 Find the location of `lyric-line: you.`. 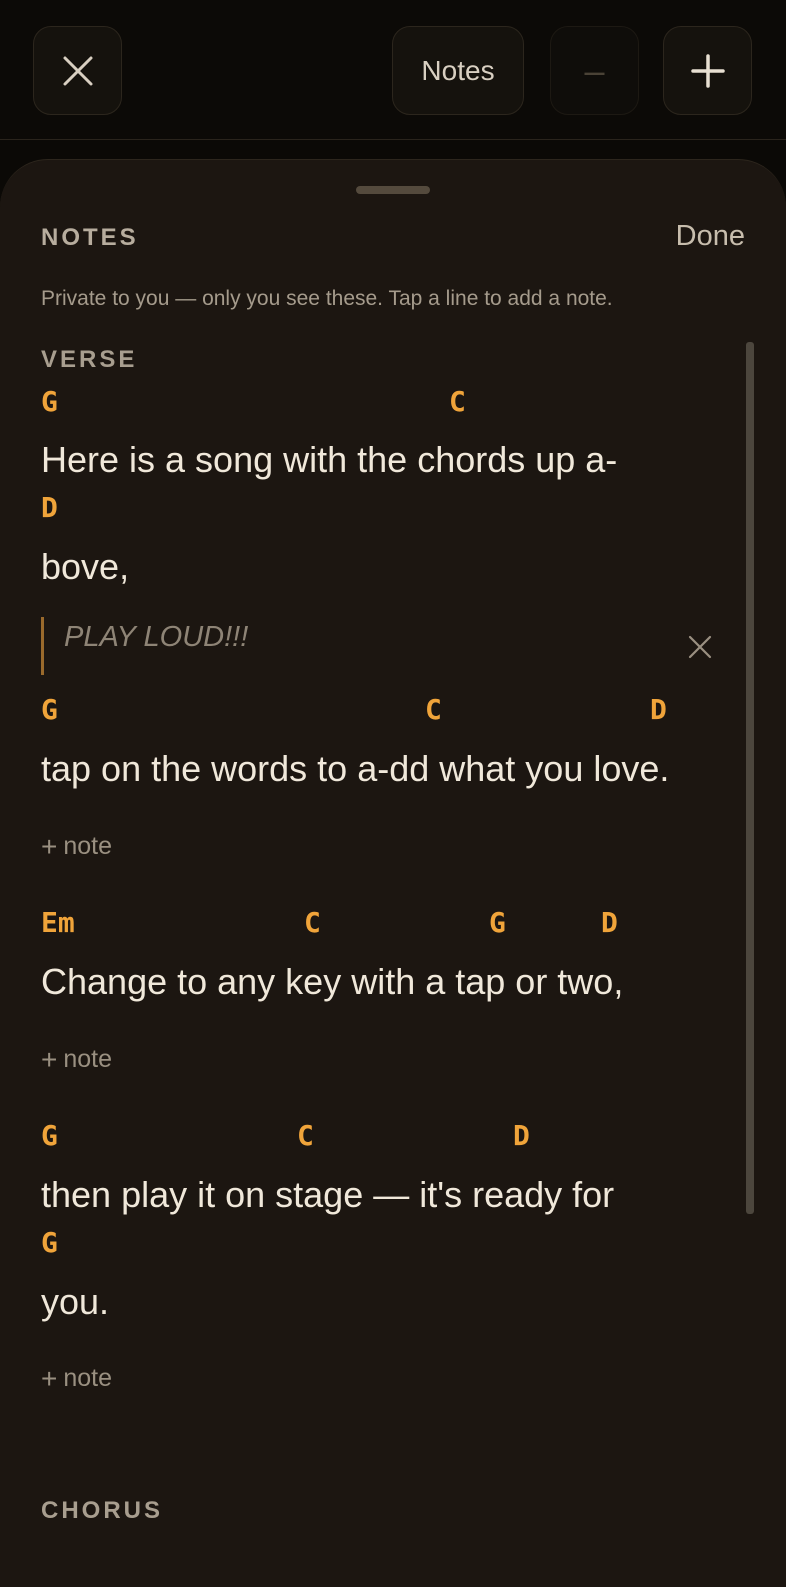

lyric-line: you. is located at coordinates (75, 1302).